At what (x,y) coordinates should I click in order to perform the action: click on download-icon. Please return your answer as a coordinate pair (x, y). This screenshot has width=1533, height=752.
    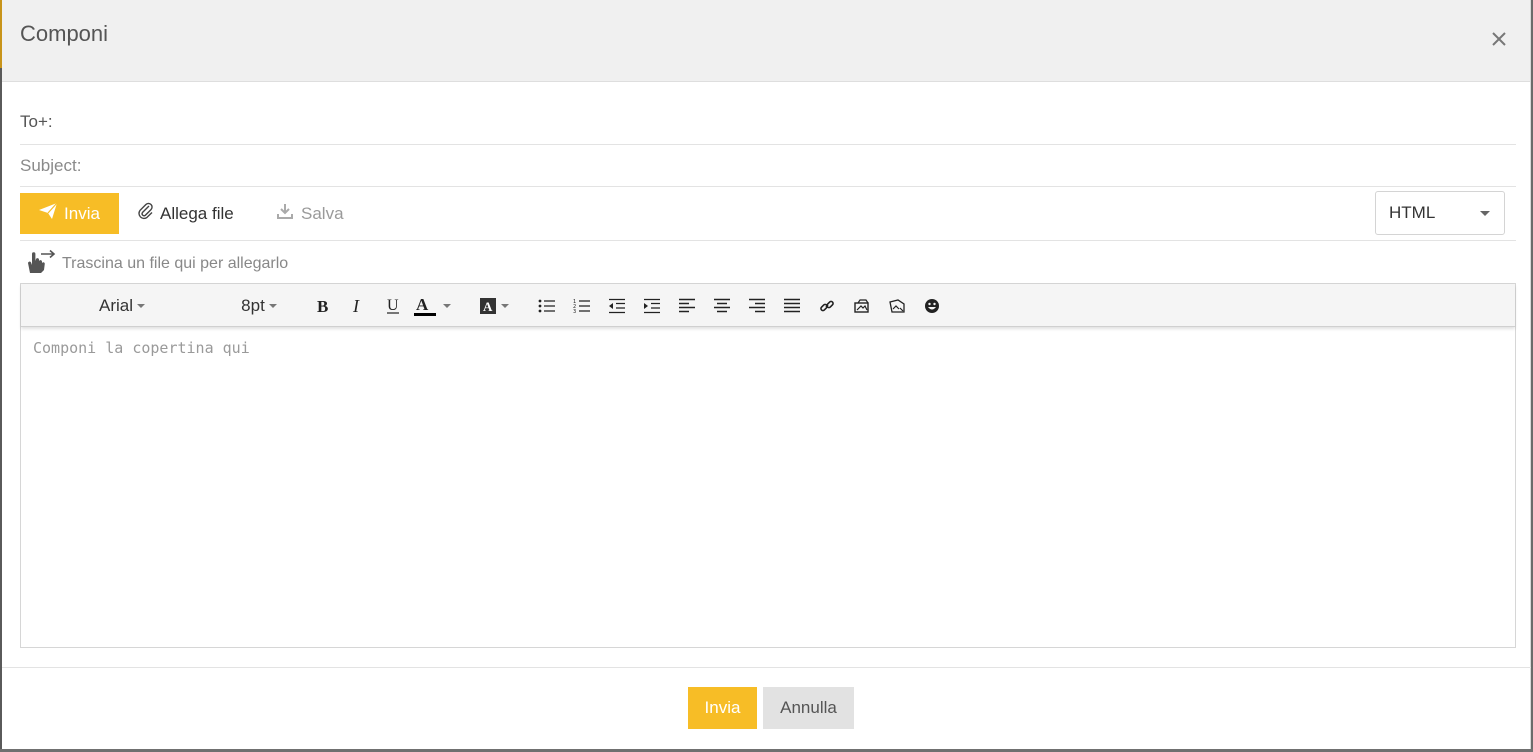
    Looking at the image, I should click on (285, 213).